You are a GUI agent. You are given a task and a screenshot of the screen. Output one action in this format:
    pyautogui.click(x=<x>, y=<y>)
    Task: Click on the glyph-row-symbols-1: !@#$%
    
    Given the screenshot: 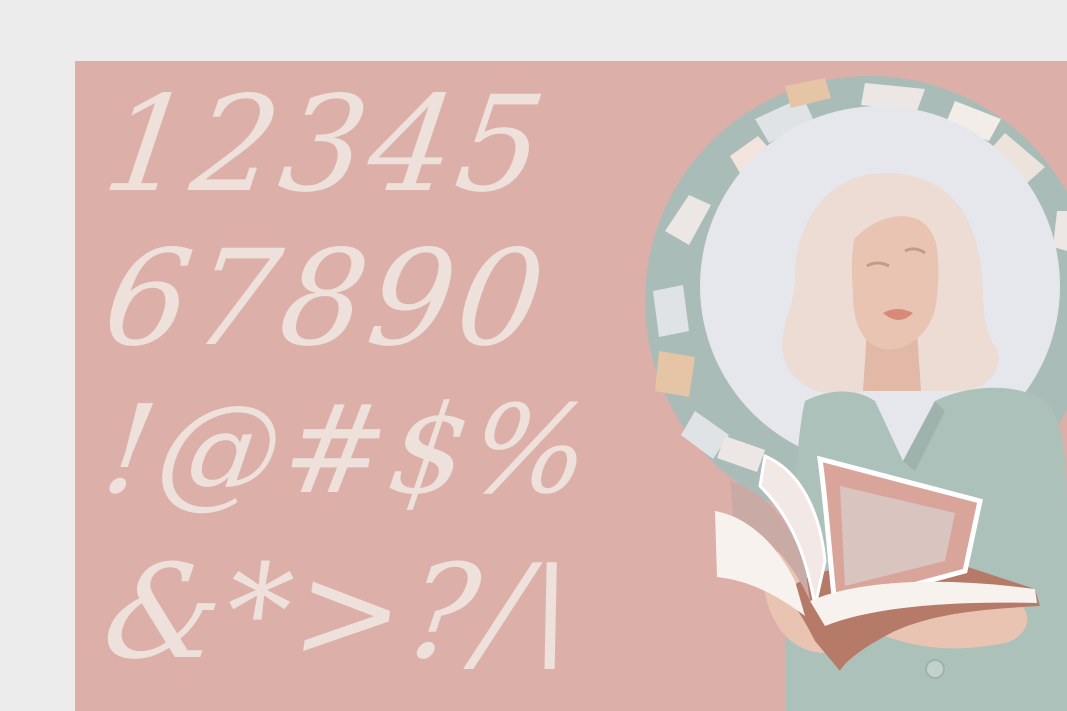 What is the action you would take?
    pyautogui.click(x=349, y=450)
    